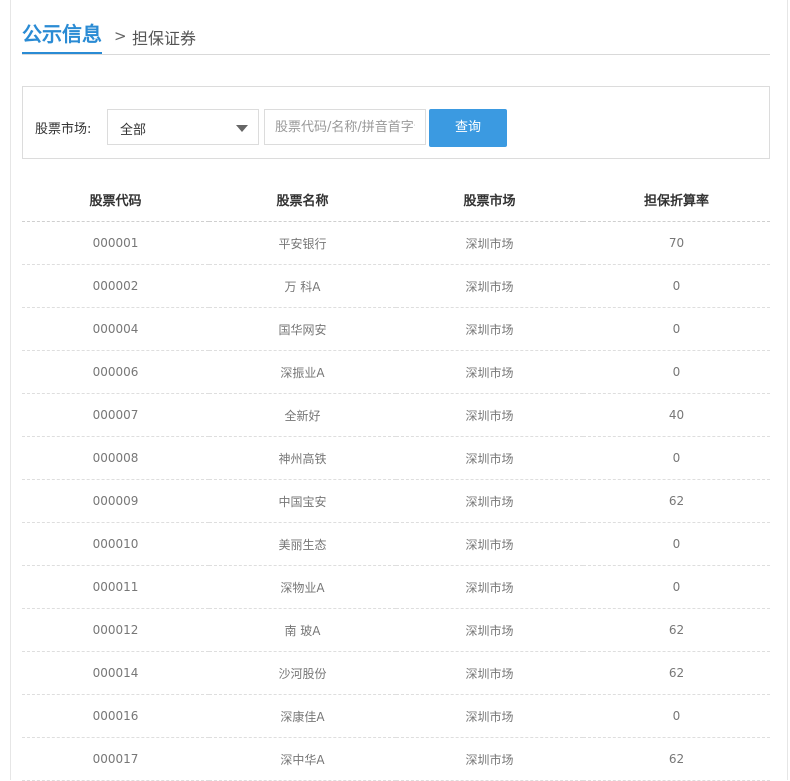 The image size is (790, 781). Describe the element at coordinates (115, 759) in the screenshot. I see `cell-code: 000017` at that location.